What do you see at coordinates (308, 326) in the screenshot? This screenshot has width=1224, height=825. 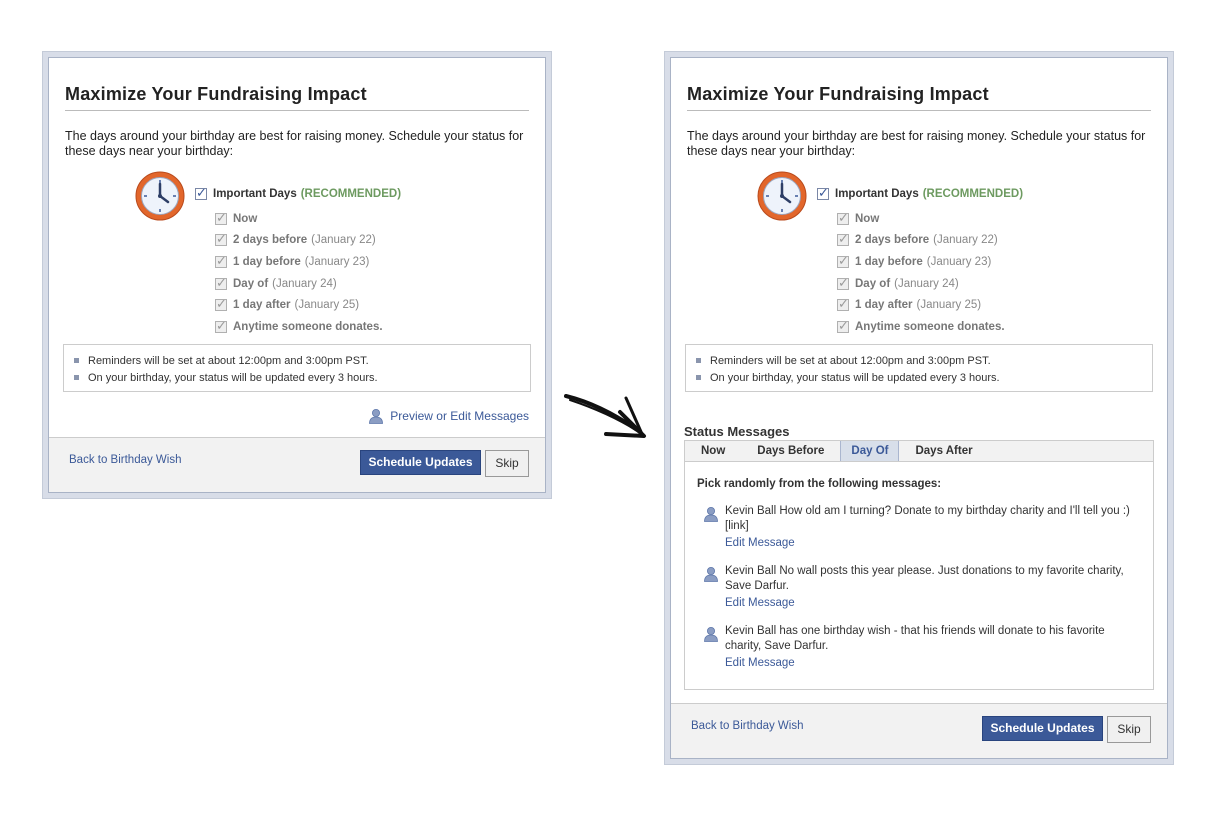 I see `day-option-label: Anytime someone donates.` at bounding box center [308, 326].